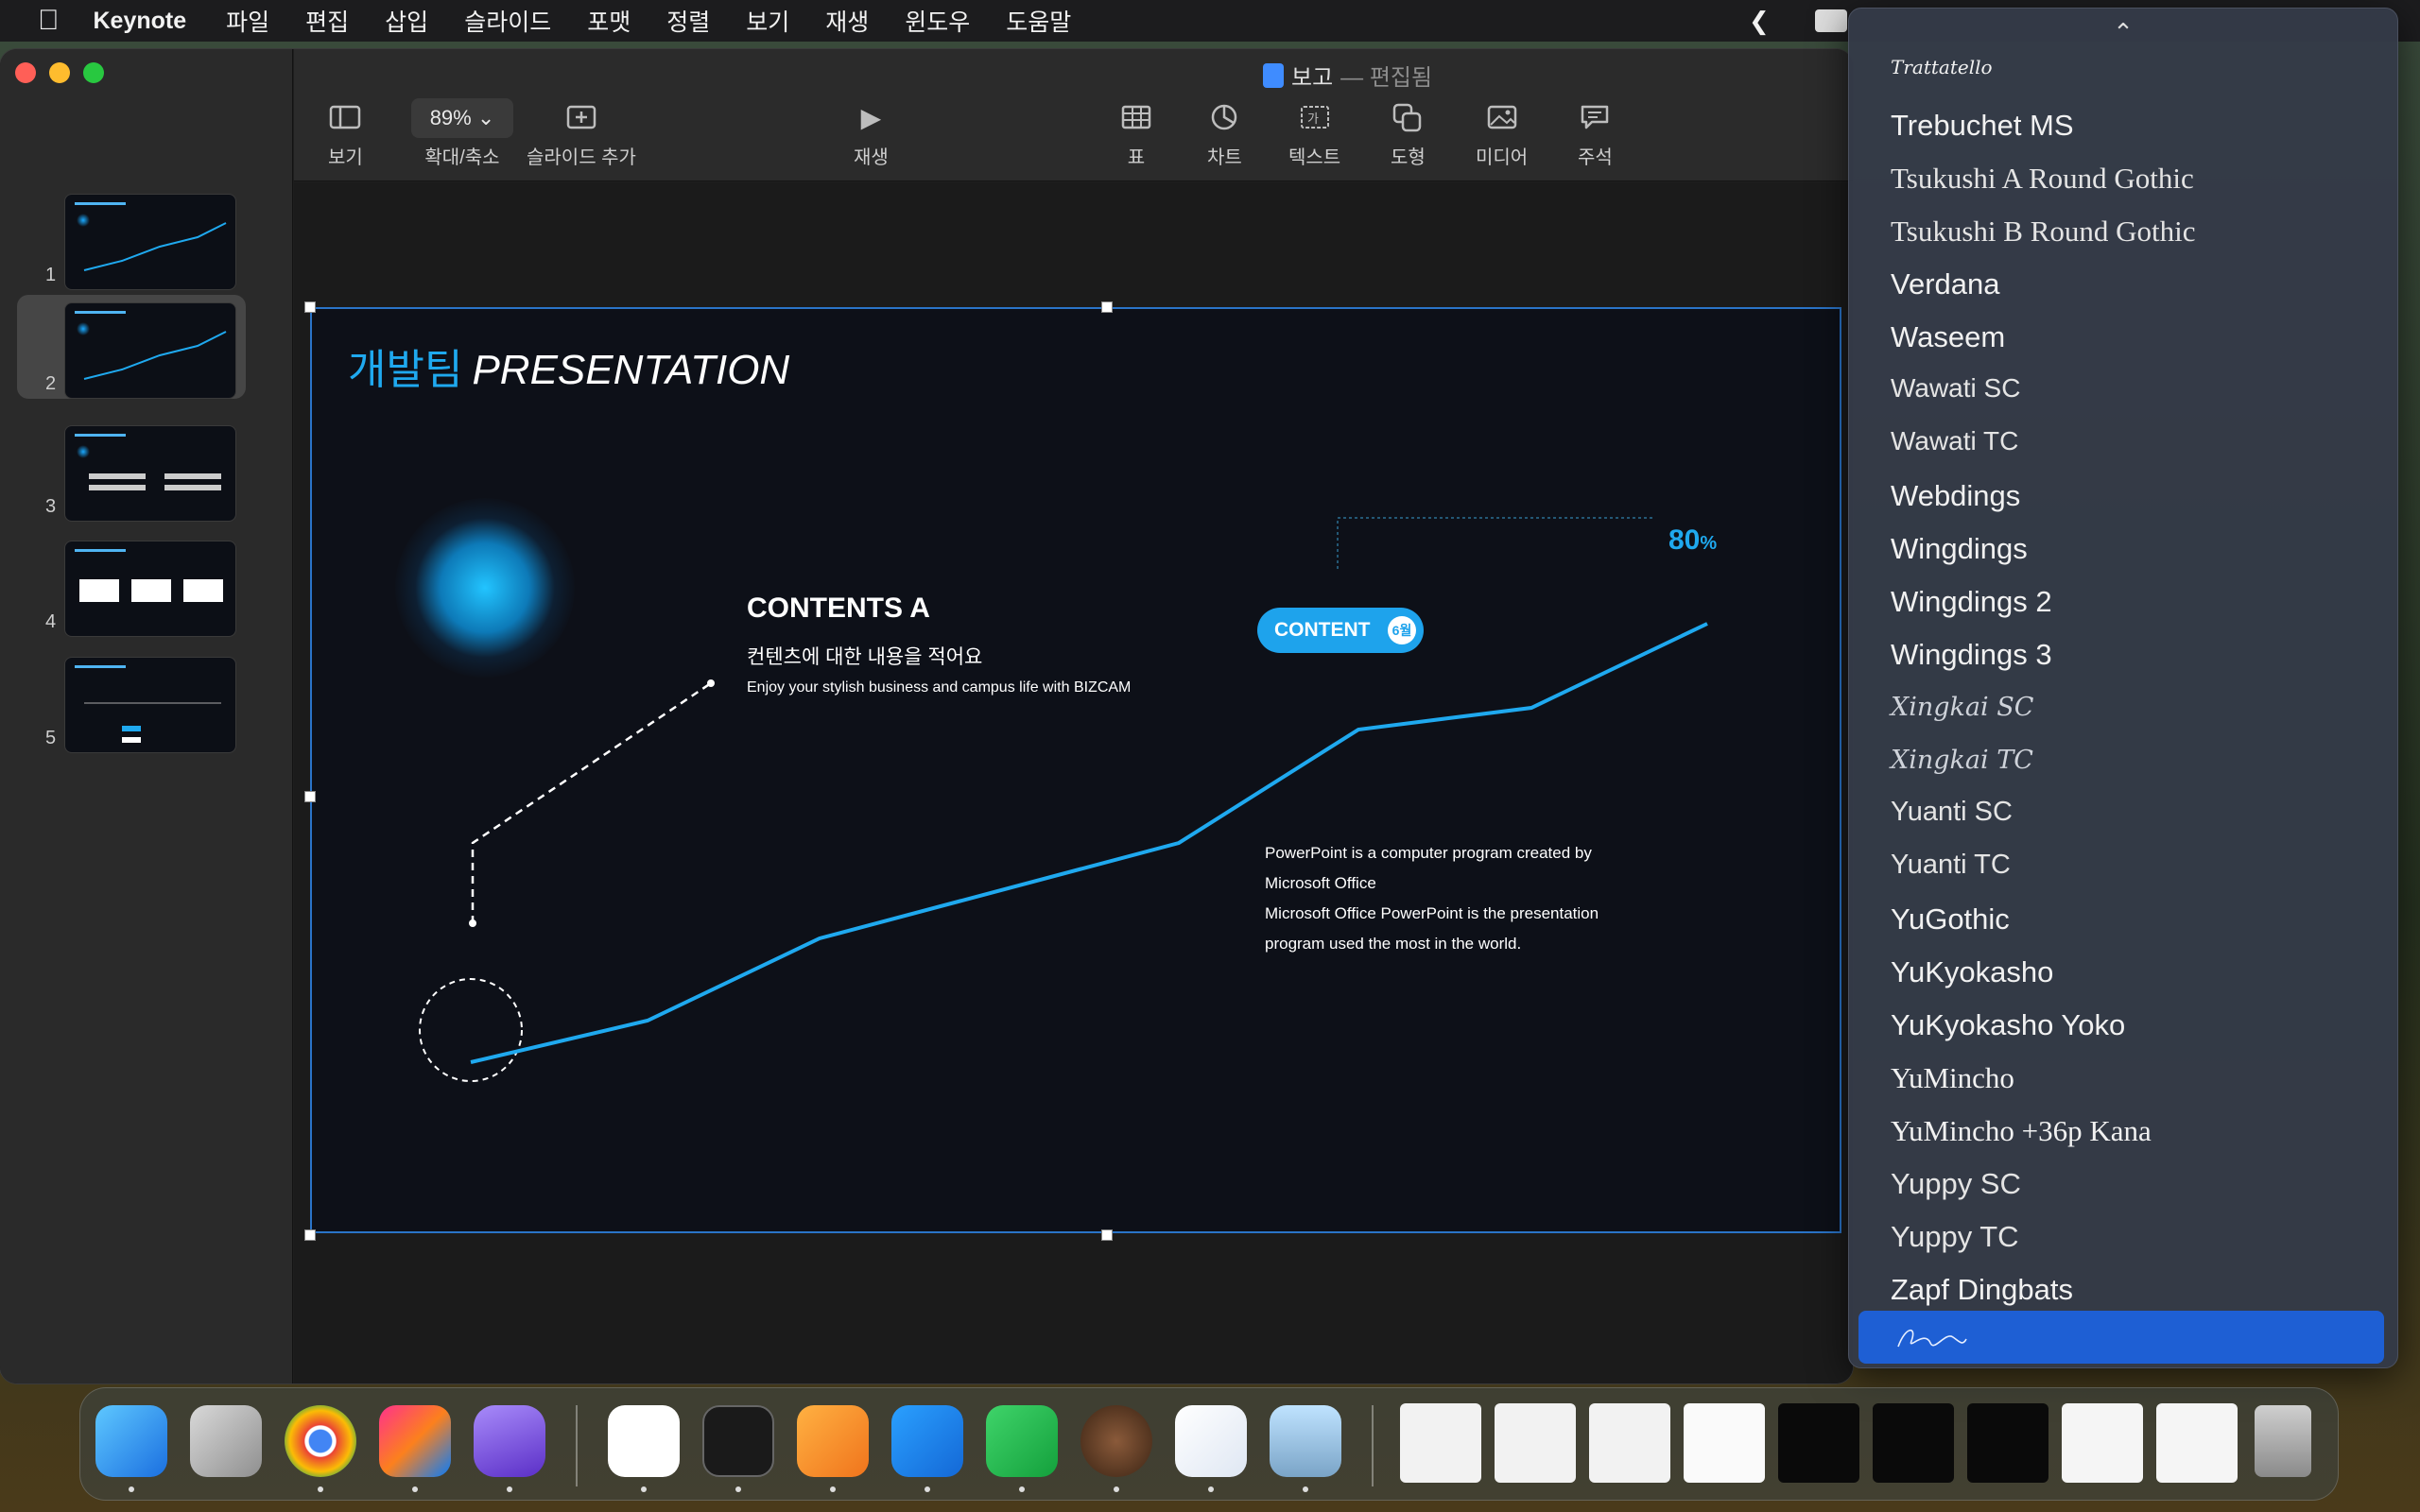 This screenshot has width=2420, height=1512. What do you see at coordinates (1956, 388) in the screenshot?
I see `font-option-wawati-sc: Wawati SC` at bounding box center [1956, 388].